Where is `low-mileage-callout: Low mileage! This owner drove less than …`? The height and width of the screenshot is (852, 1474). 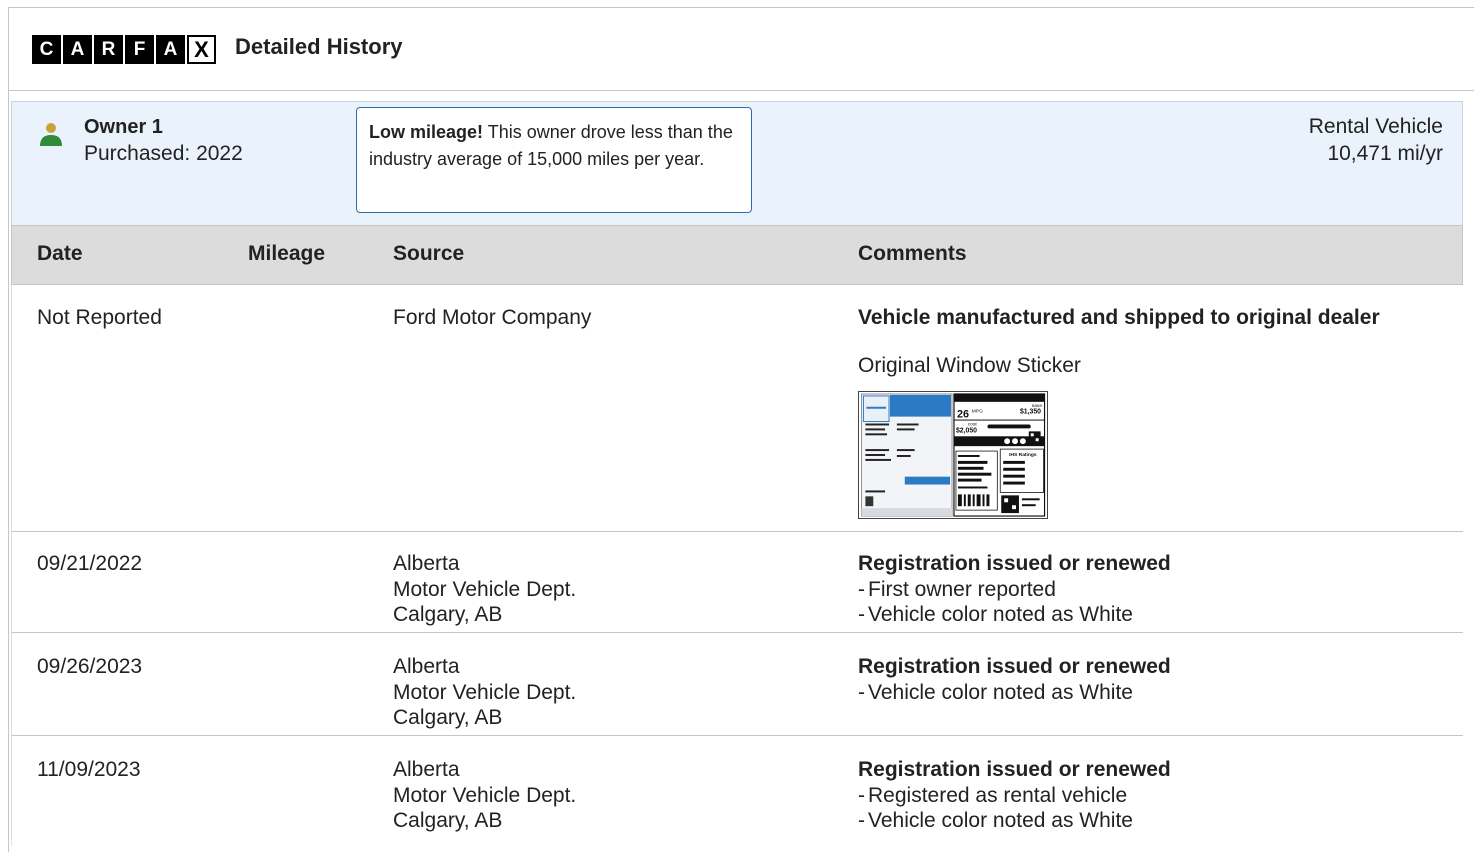
low-mileage-callout: Low mileage! This owner drove less than … is located at coordinates (554, 160).